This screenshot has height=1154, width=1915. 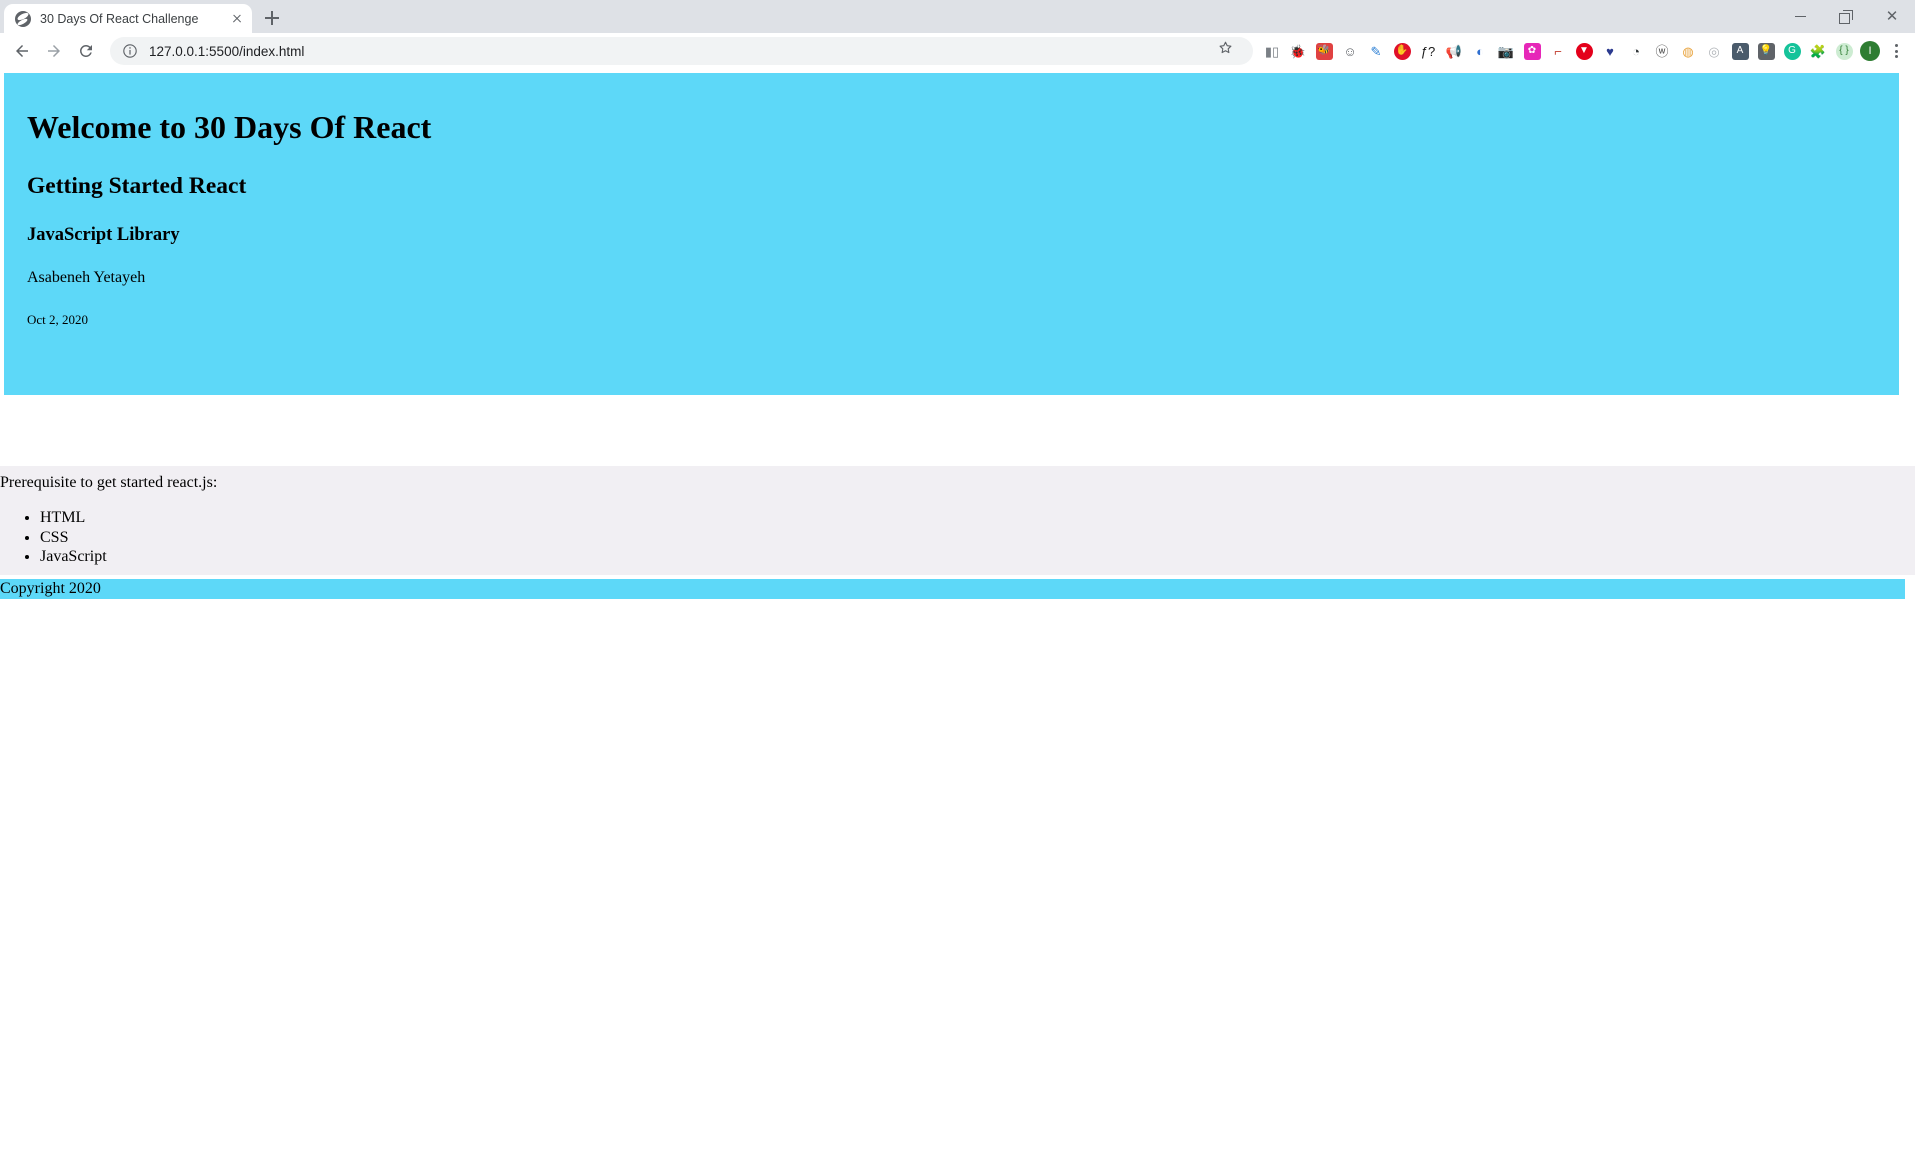 I want to click on color-wheel-icon-glyph: ◍, so click(x=1688, y=51).